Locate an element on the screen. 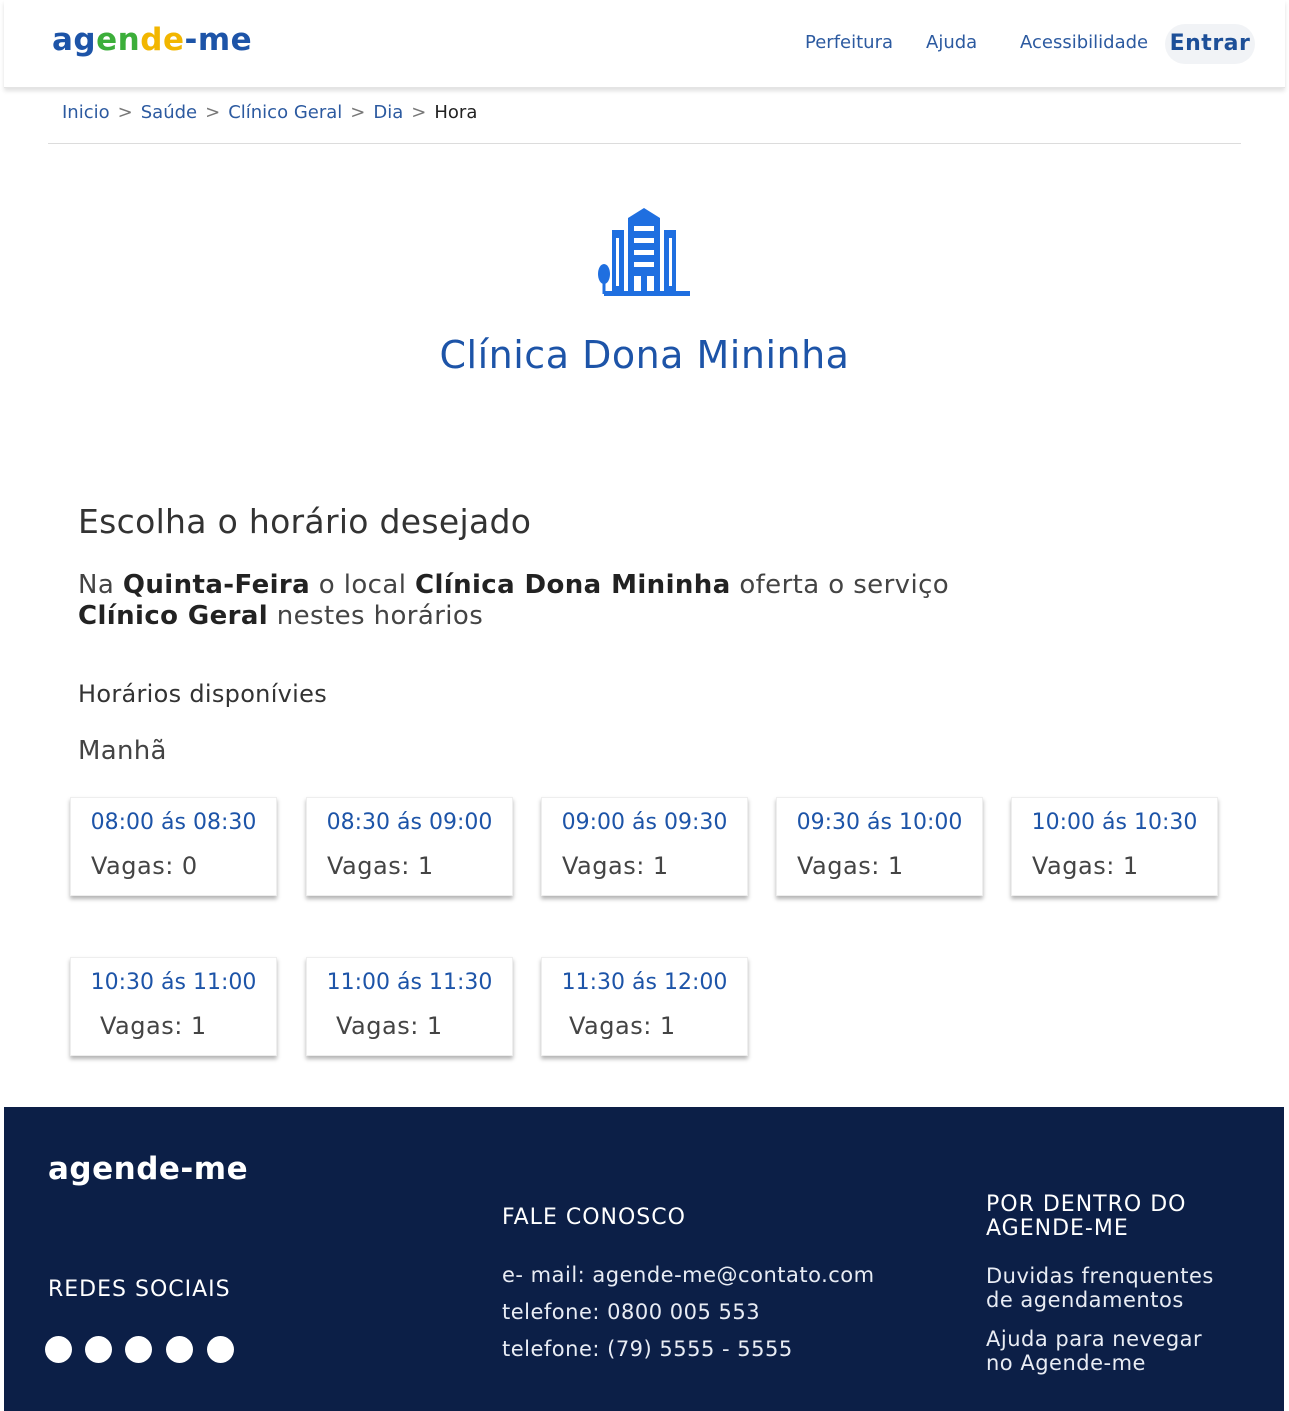  footer-logo: agende-me is located at coordinates (148, 1169).